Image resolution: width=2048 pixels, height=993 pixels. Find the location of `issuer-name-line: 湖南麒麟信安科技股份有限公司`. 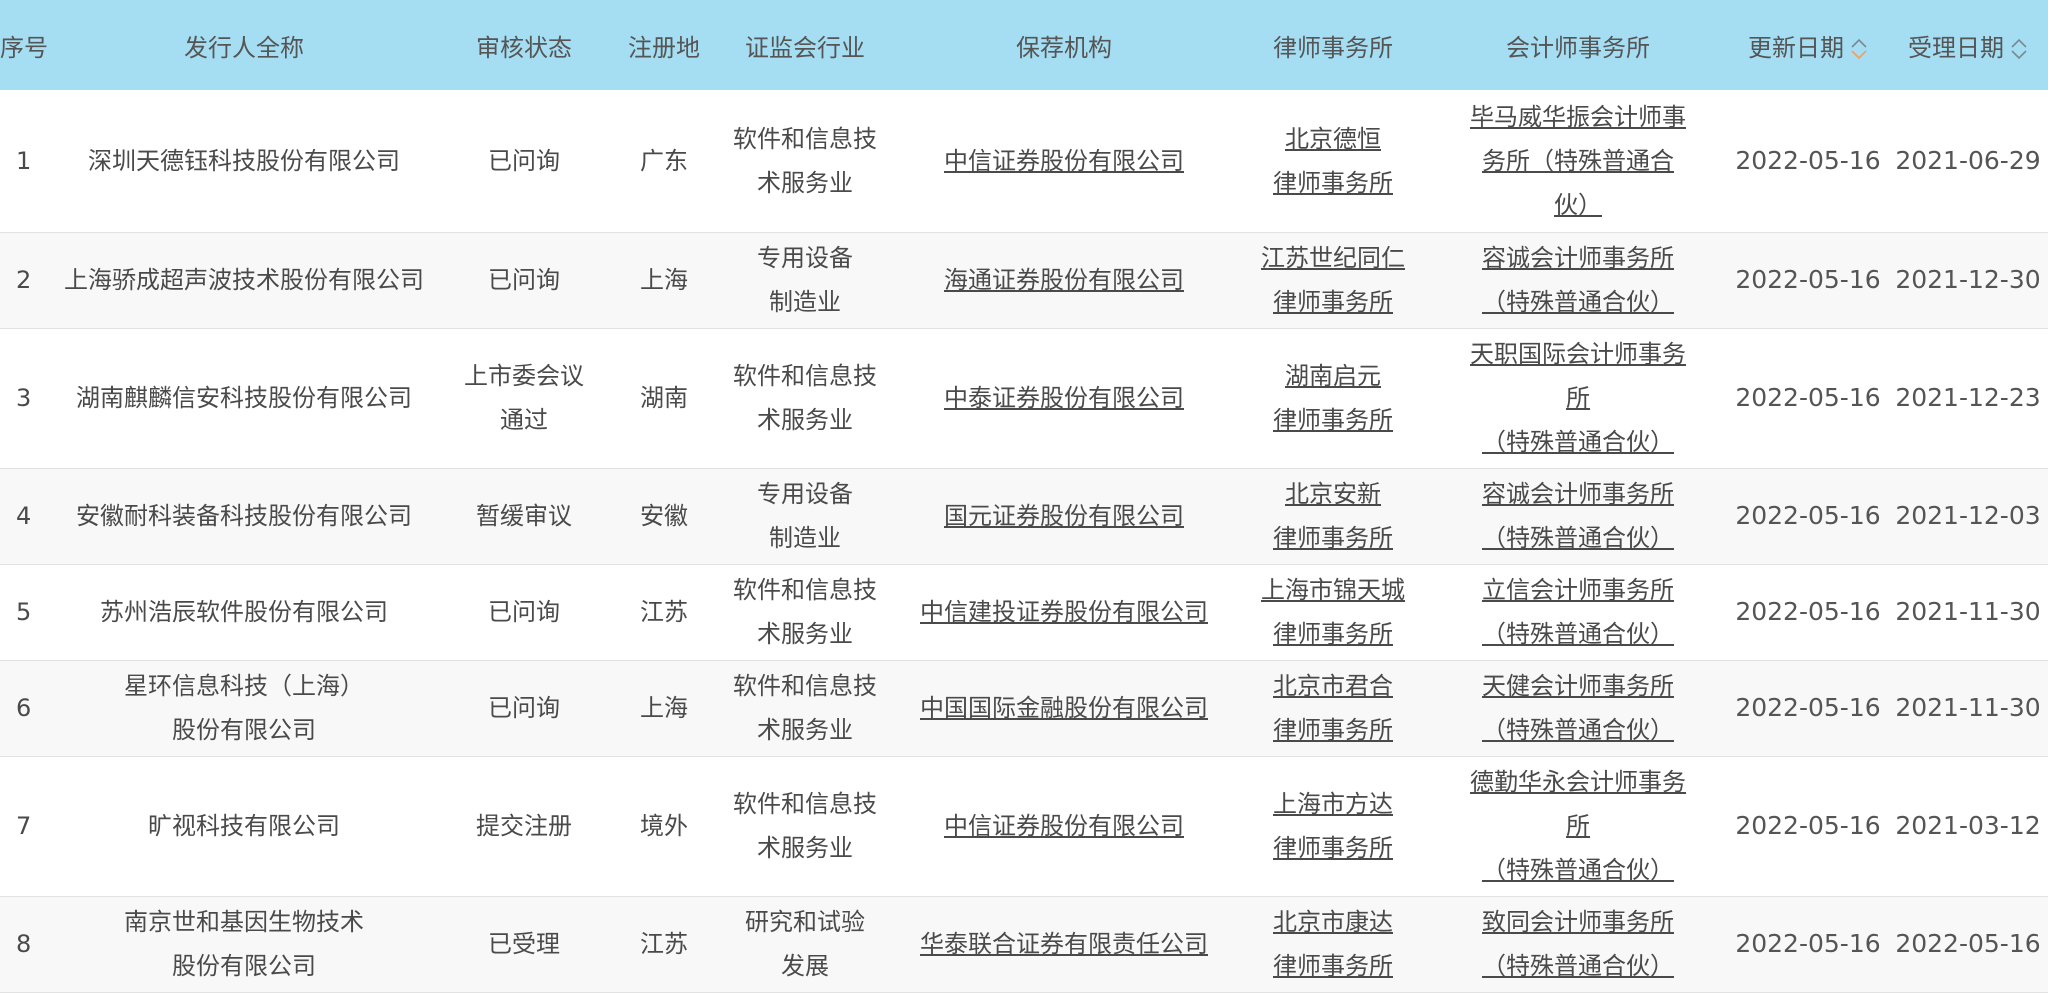

issuer-name-line: 湖南麒麟信安科技股份有限公司 is located at coordinates (244, 398).